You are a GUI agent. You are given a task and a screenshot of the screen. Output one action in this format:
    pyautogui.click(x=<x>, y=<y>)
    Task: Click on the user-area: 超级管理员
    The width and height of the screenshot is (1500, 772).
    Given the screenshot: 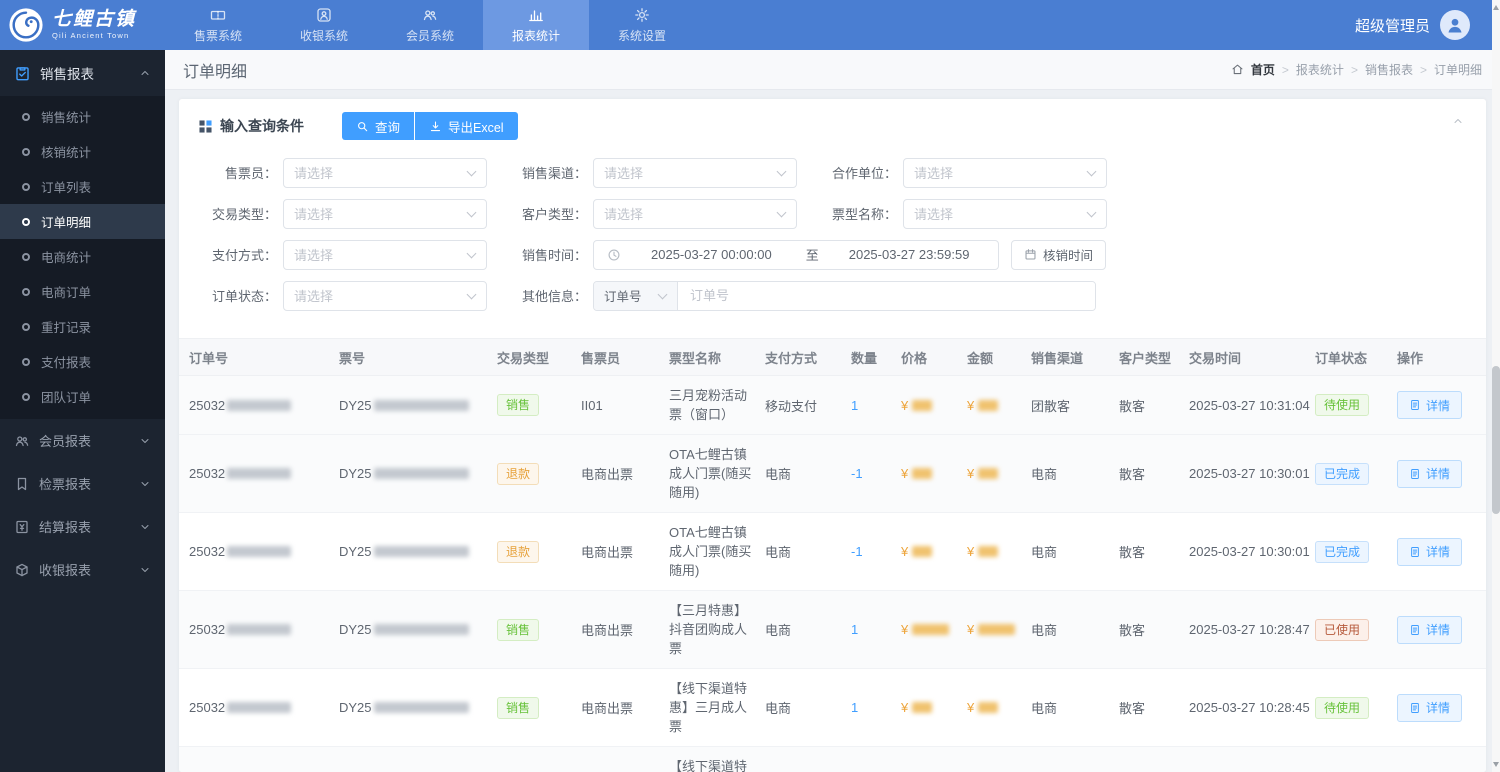 What is the action you would take?
    pyautogui.click(x=1427, y=25)
    